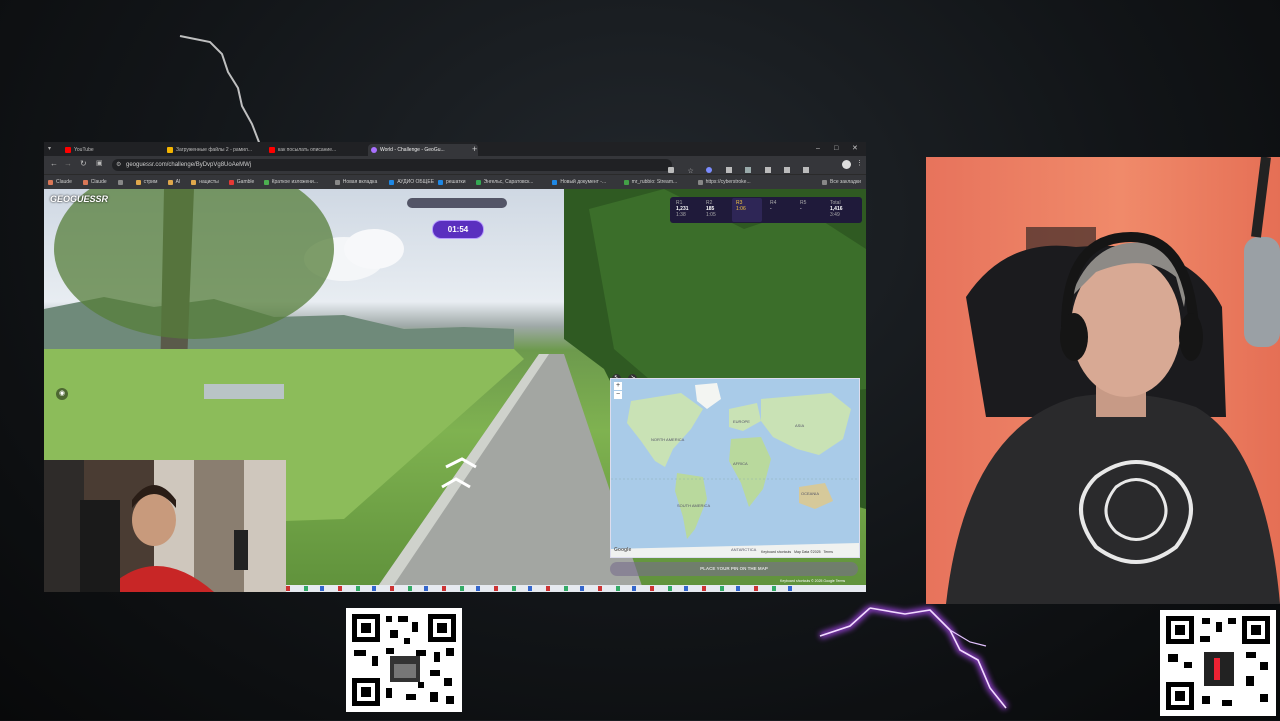 This screenshot has width=1280, height=721. I want to click on bookmark-item: нацисты, so click(205, 182).